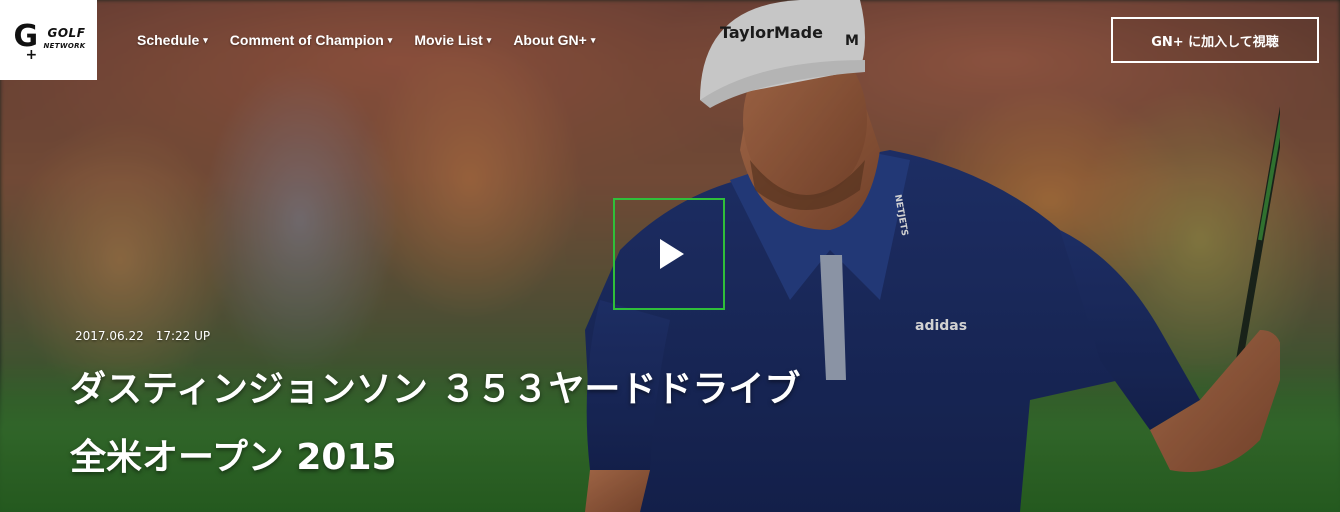 Image resolution: width=1340 pixels, height=512 pixels. Describe the element at coordinates (64, 46) in the screenshot. I see `logo-word-network: NETWORK` at that location.